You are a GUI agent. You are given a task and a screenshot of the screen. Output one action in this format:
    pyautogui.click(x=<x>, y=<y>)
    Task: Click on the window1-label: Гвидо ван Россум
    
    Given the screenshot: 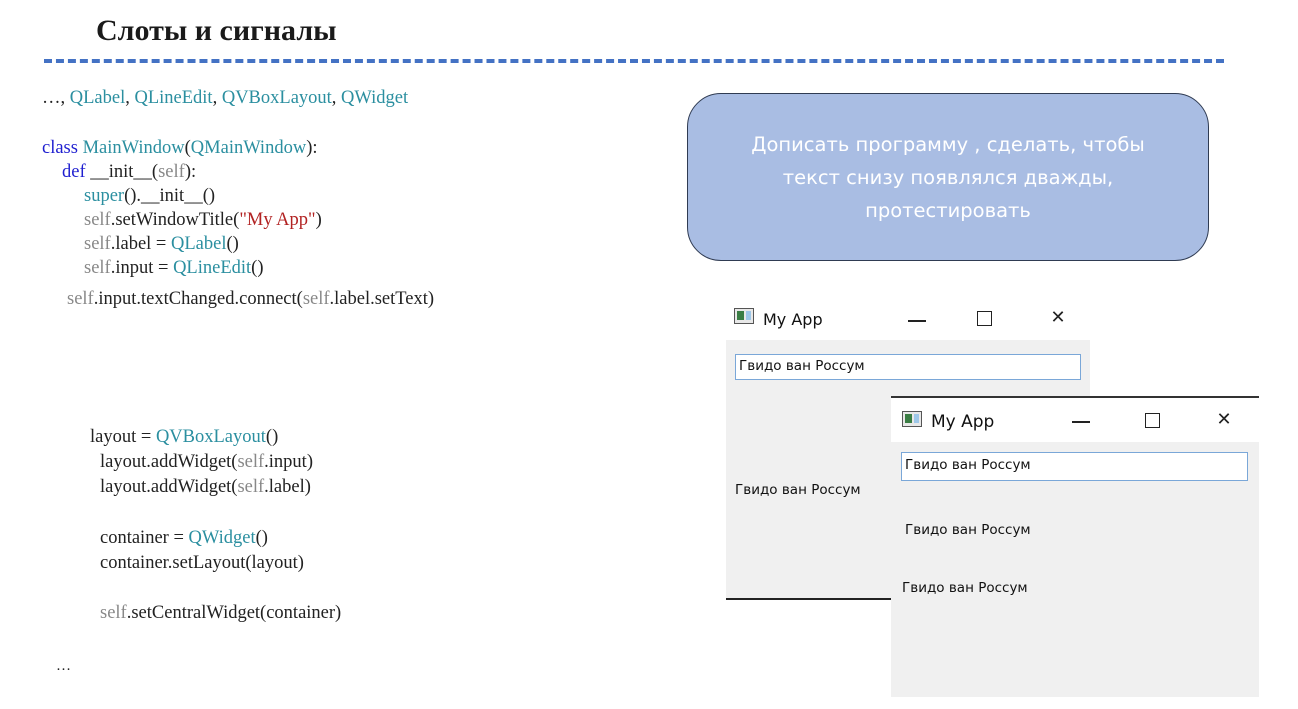 What is the action you would take?
    pyautogui.click(x=798, y=490)
    